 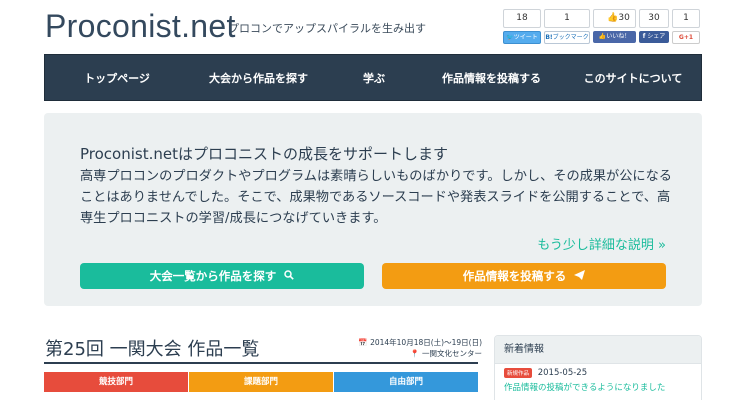 What do you see at coordinates (420, 348) in the screenshot?
I see `event-meta: 📅 2014年10月18日(土)〜19日(日) 📍 一関文化センター` at bounding box center [420, 348].